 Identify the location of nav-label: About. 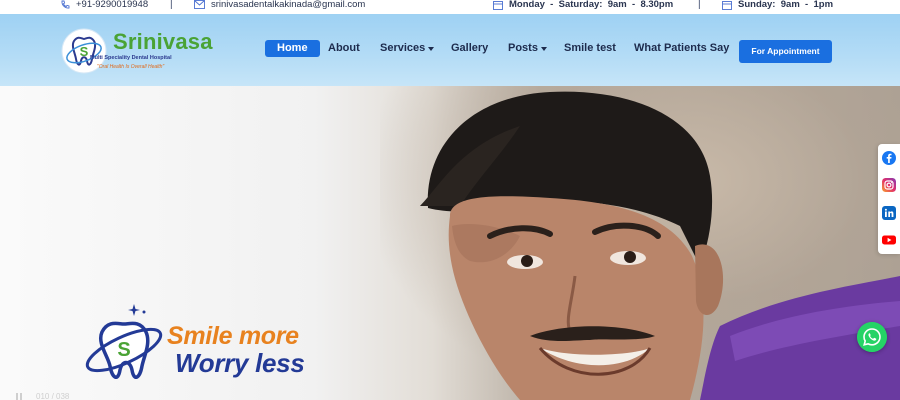
(344, 48).